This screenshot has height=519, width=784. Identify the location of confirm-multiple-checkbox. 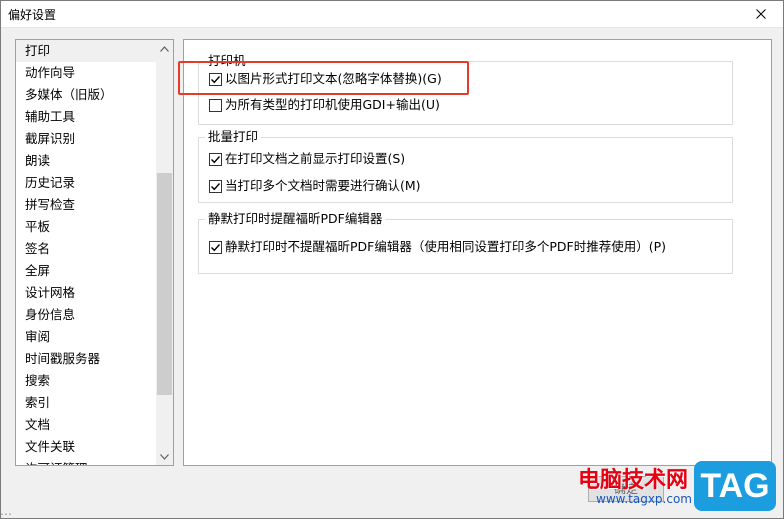
(215, 186).